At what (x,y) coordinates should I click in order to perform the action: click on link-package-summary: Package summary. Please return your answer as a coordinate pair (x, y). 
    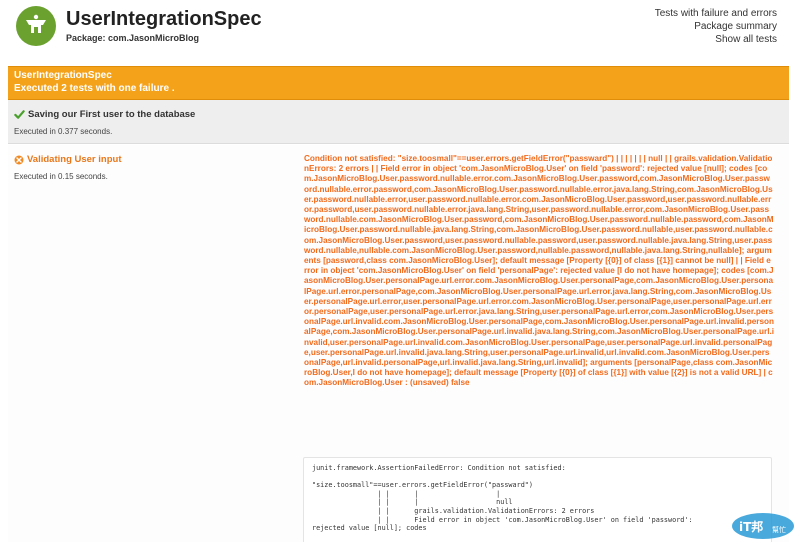
    Looking at the image, I should click on (716, 26).